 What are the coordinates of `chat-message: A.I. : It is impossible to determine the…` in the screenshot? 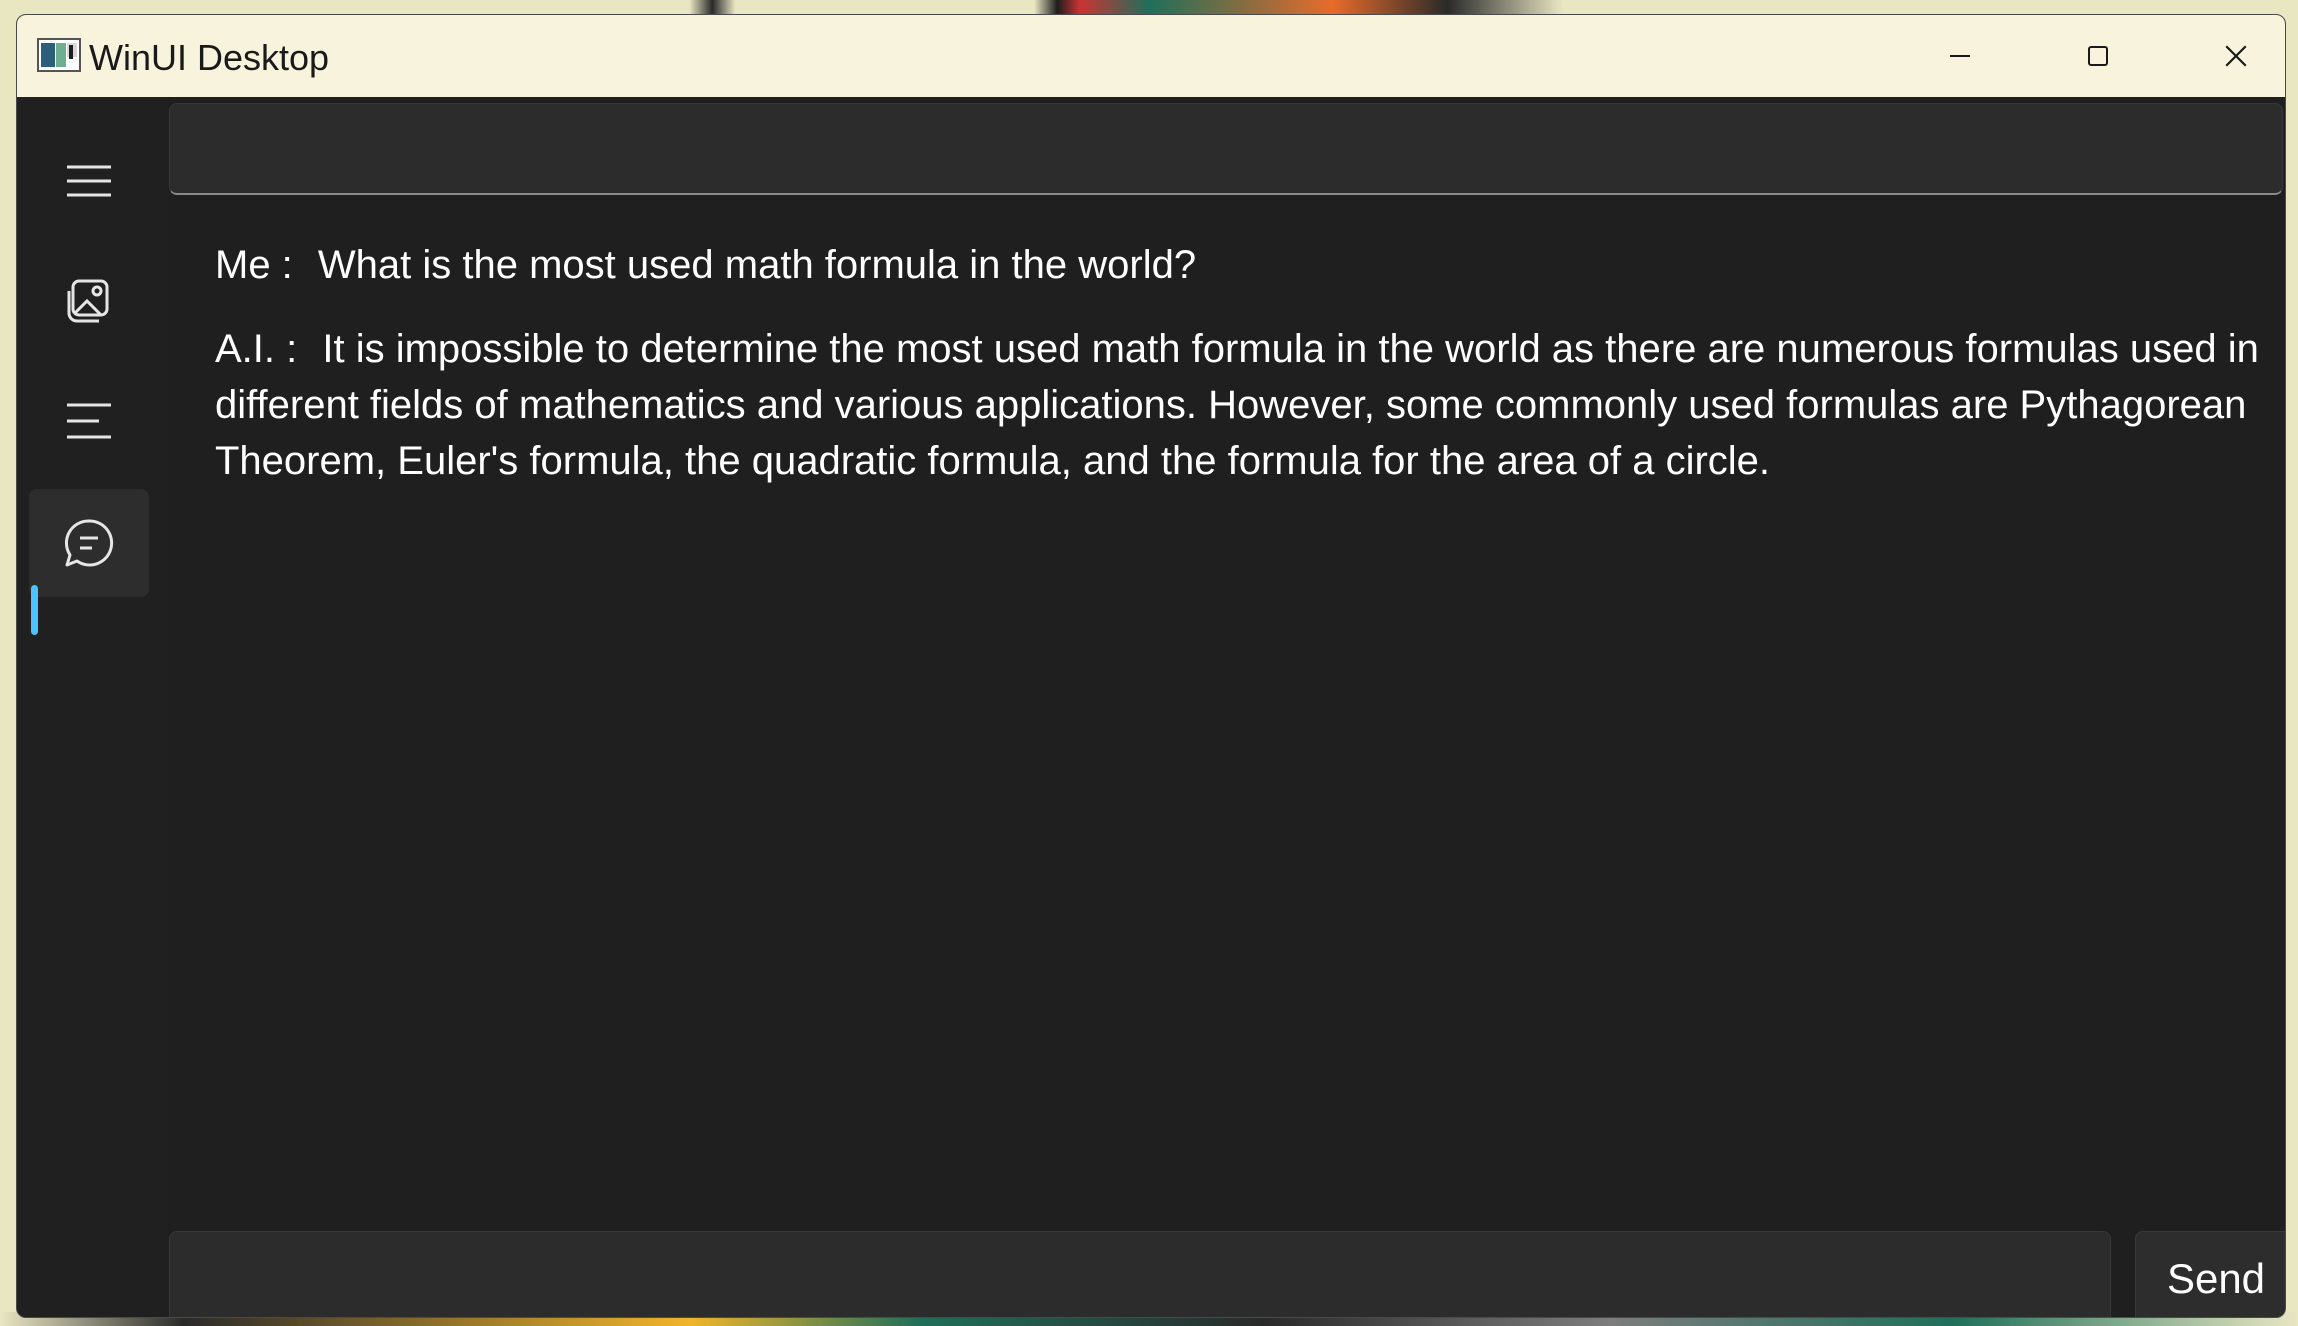 It's located at (1245, 405).